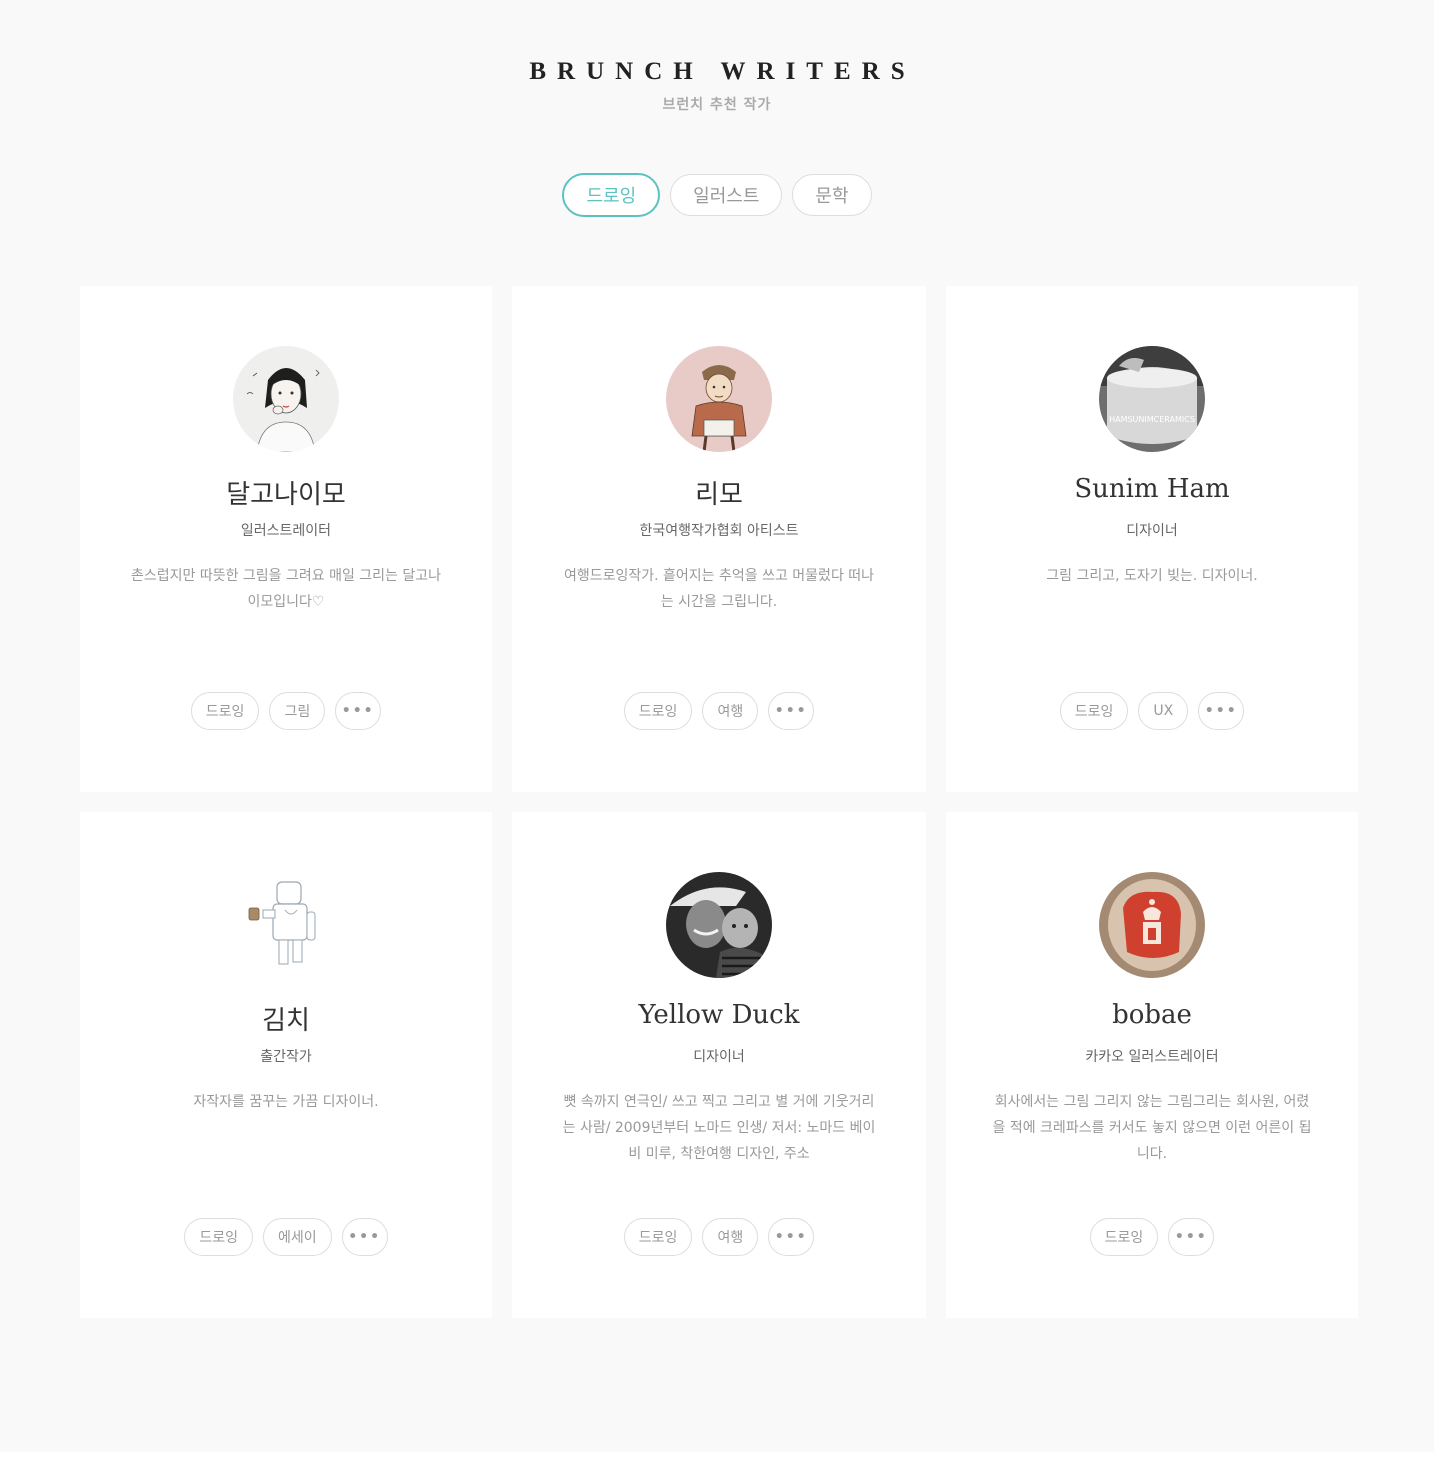 The image size is (1434, 1466). I want to click on writer-card: 김치 출간작가 자작자를 꿈꾸는 가끔 디자이너. 드로잉 에세이 •••, so click(286, 1065).